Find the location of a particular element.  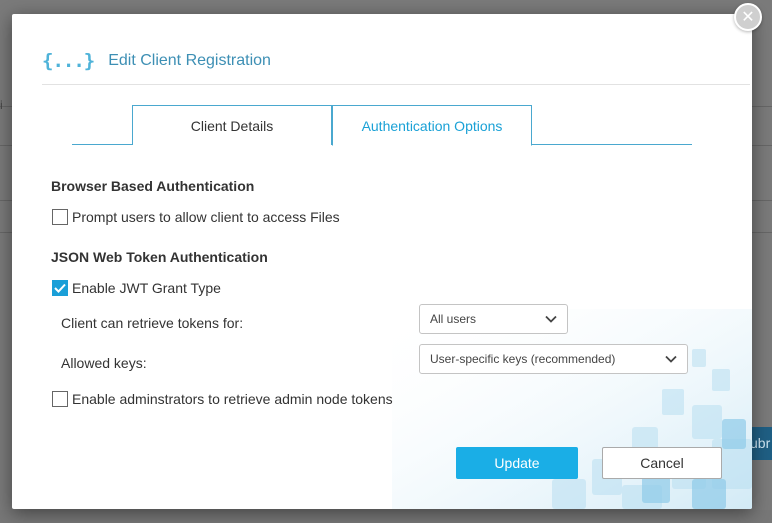

background-text-fragment: i is located at coordinates (1, 105).